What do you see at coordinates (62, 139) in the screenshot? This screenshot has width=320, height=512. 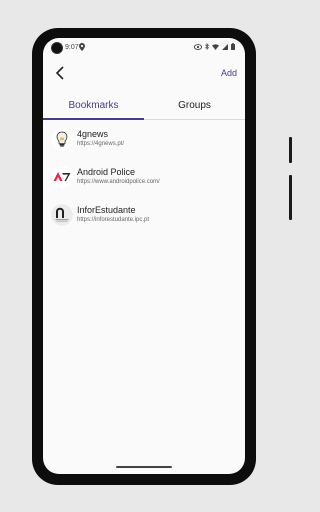 I see `lightbulb-icon` at bounding box center [62, 139].